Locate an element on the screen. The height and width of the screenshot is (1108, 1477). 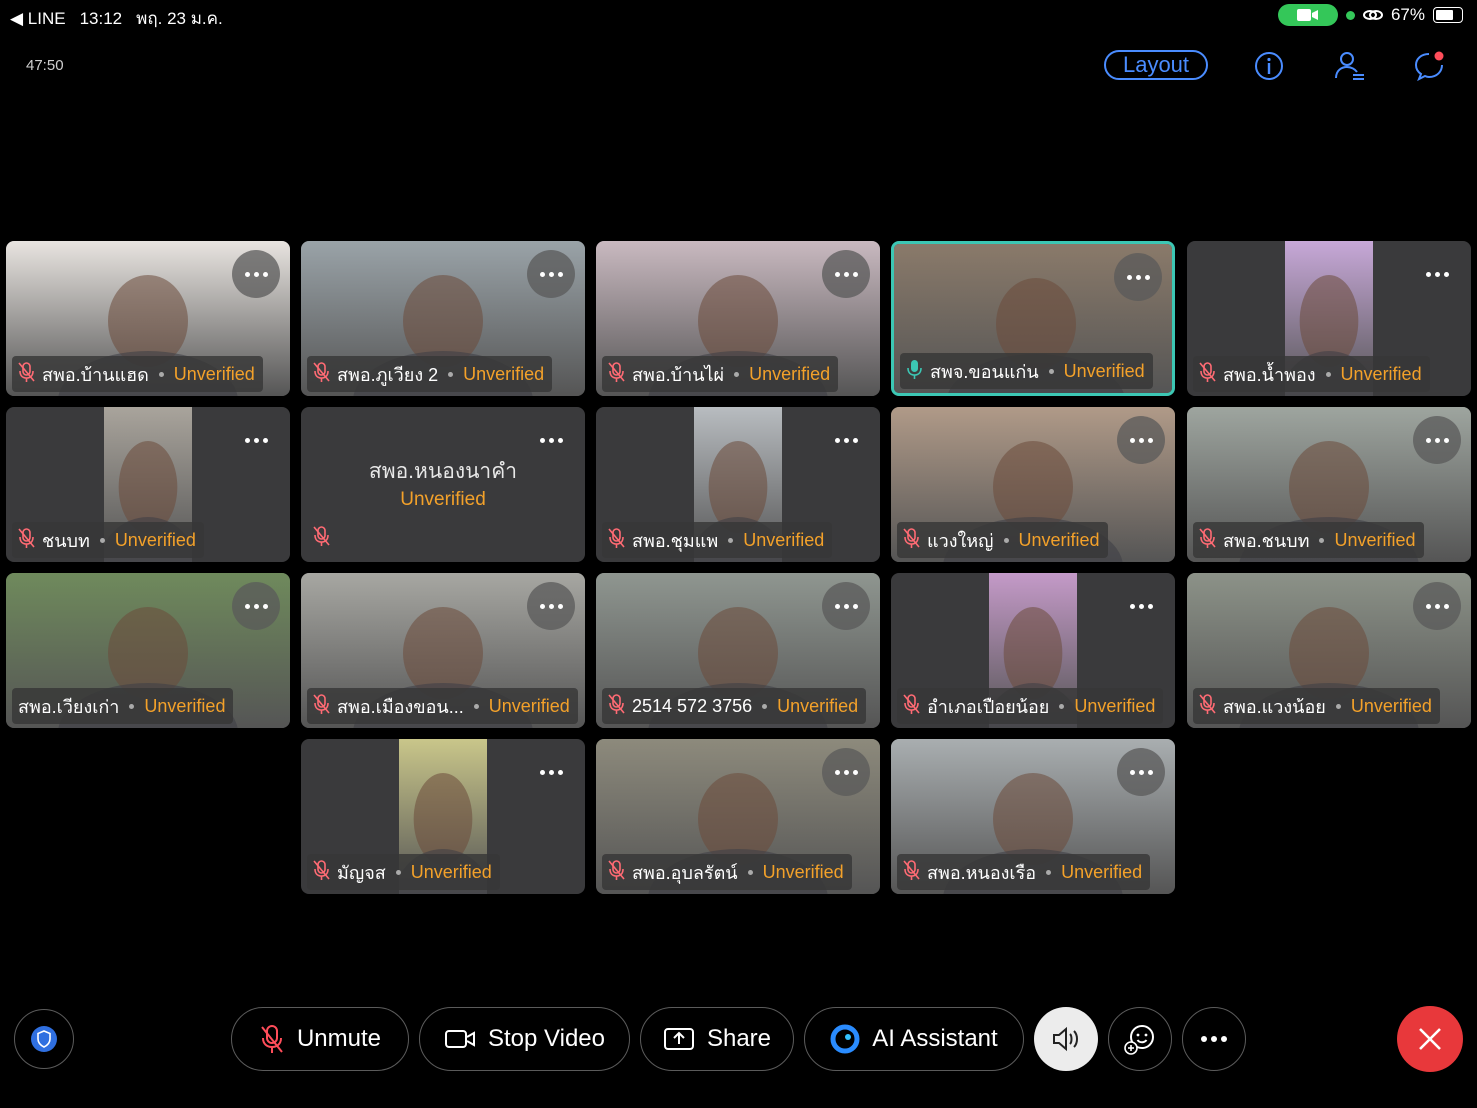
participant-tile: สพอ.ชนบท Unverified is located at coordinates (1329, 484).